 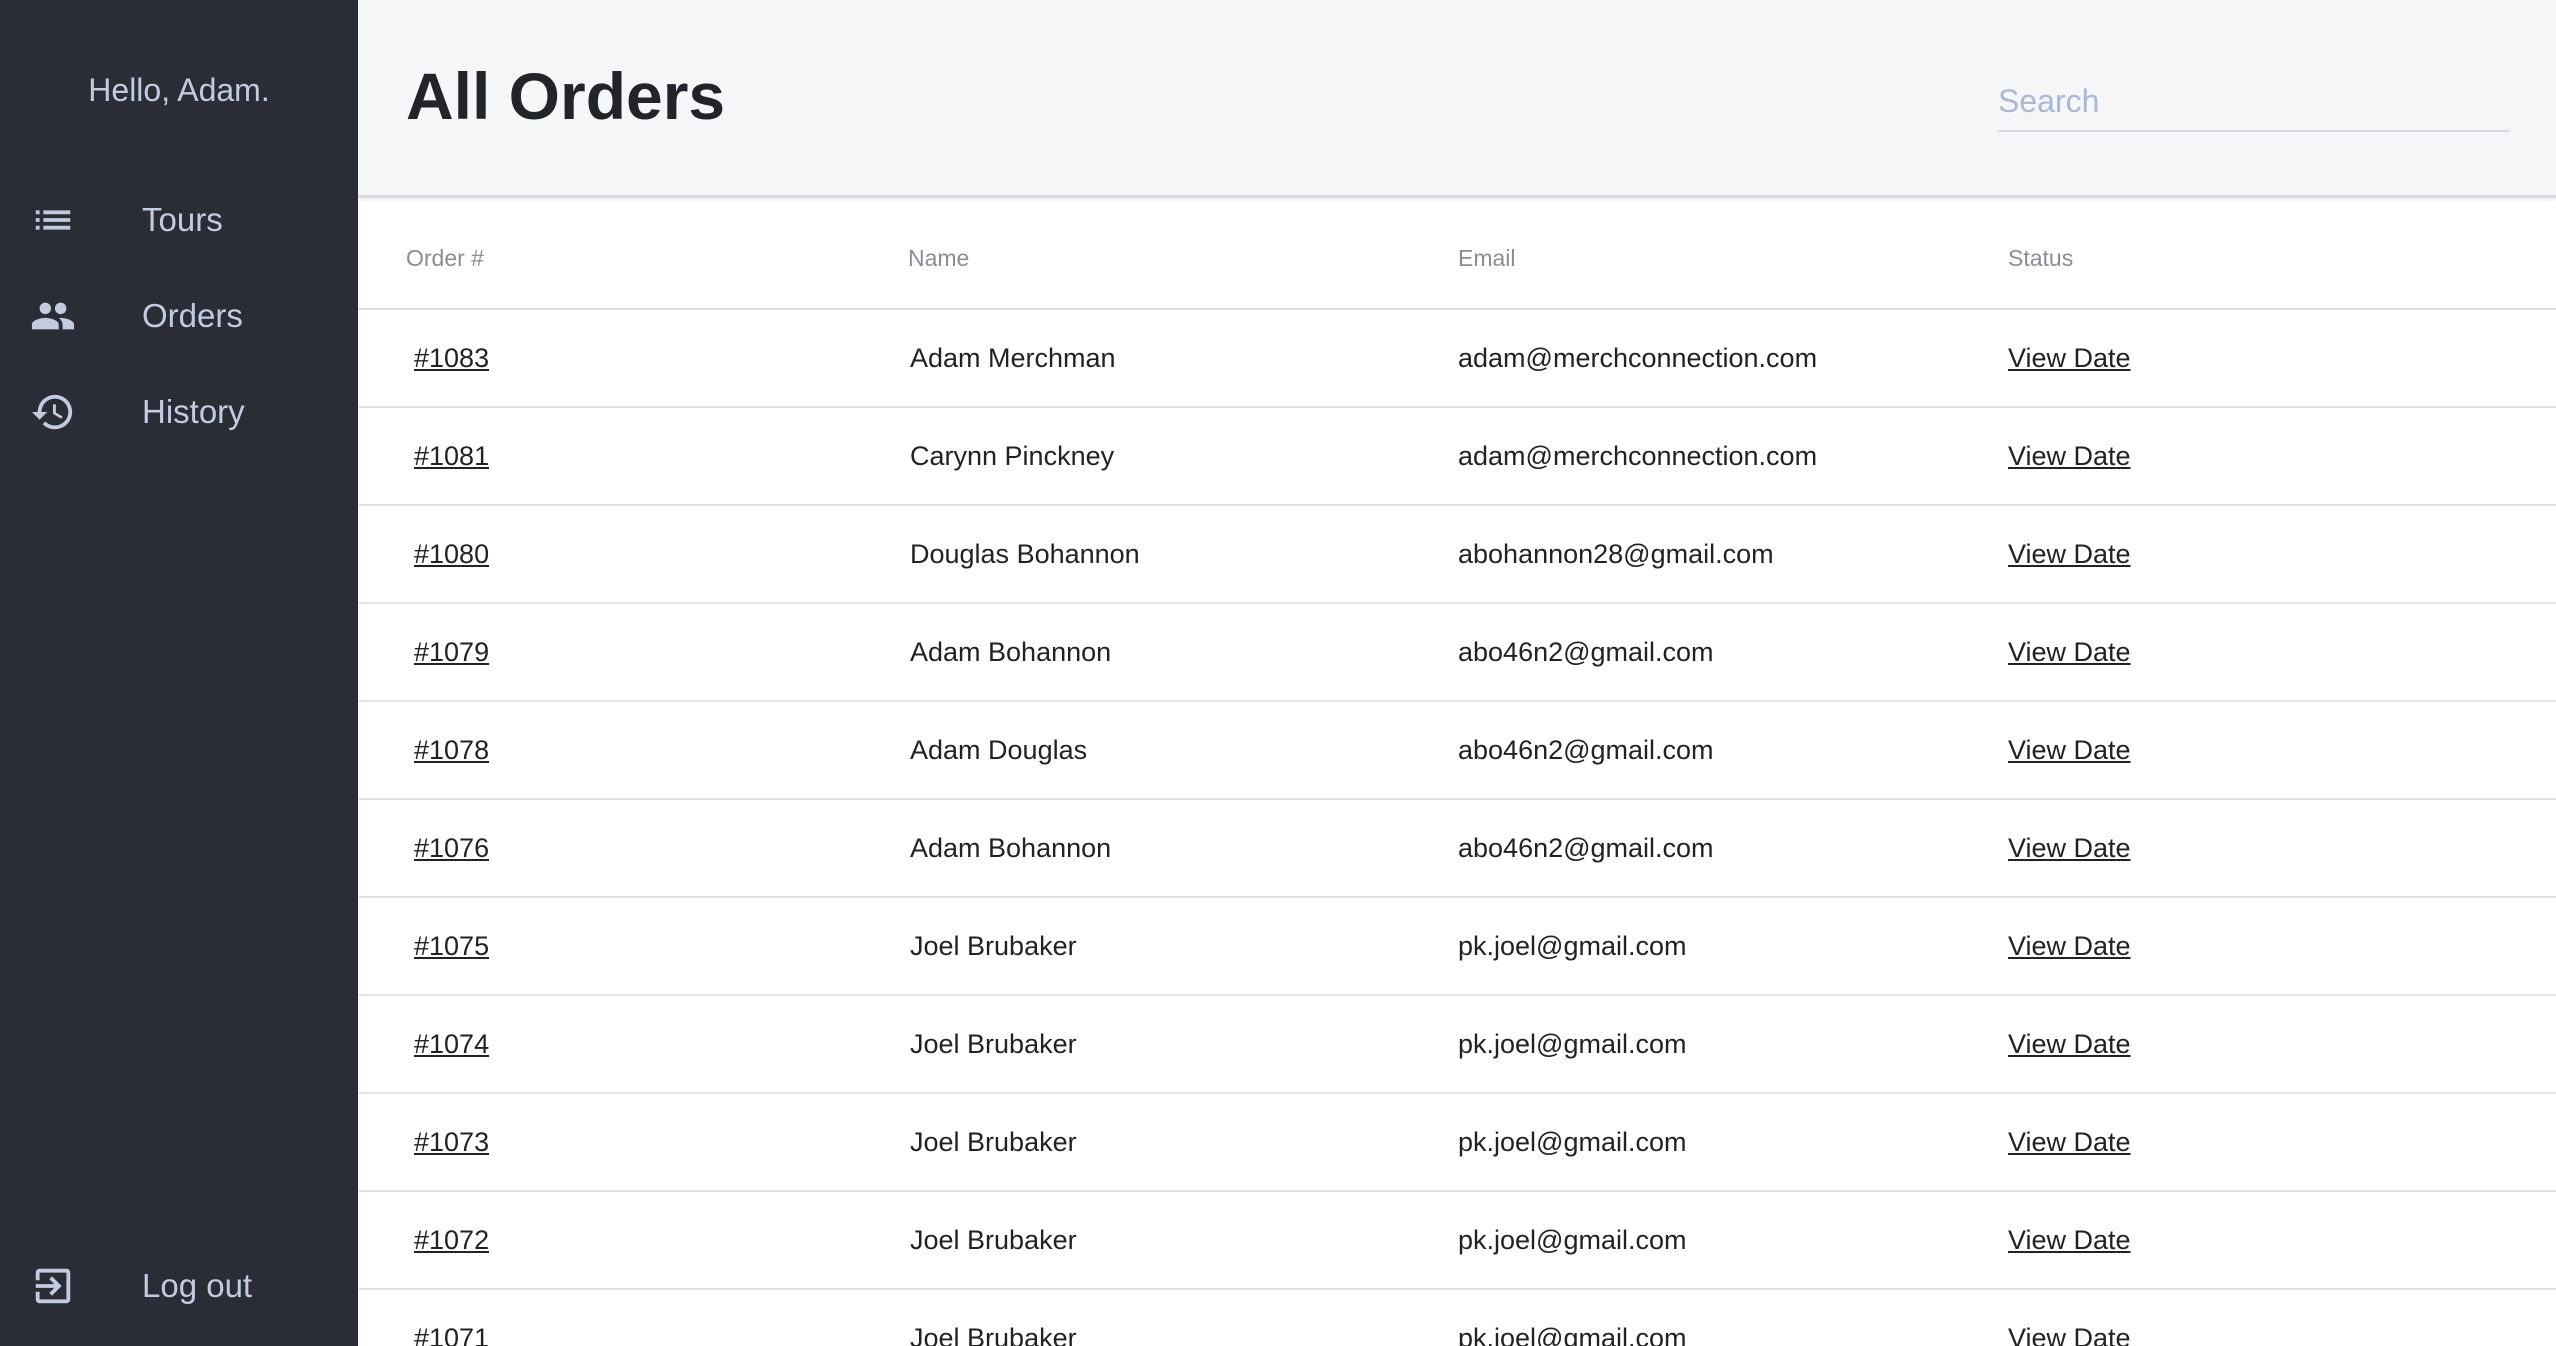 I want to click on sidebar-item-orders: Orders, so click(x=179, y=316).